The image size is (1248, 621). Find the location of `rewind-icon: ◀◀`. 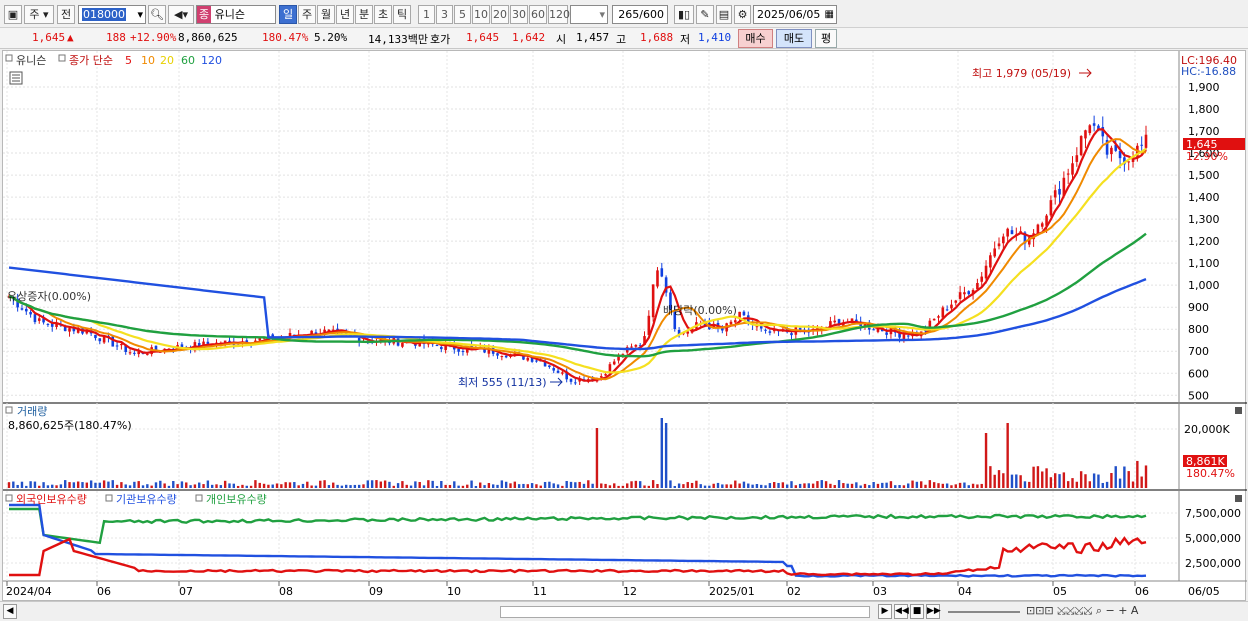

rewind-icon: ◀◀ is located at coordinates (901, 611).